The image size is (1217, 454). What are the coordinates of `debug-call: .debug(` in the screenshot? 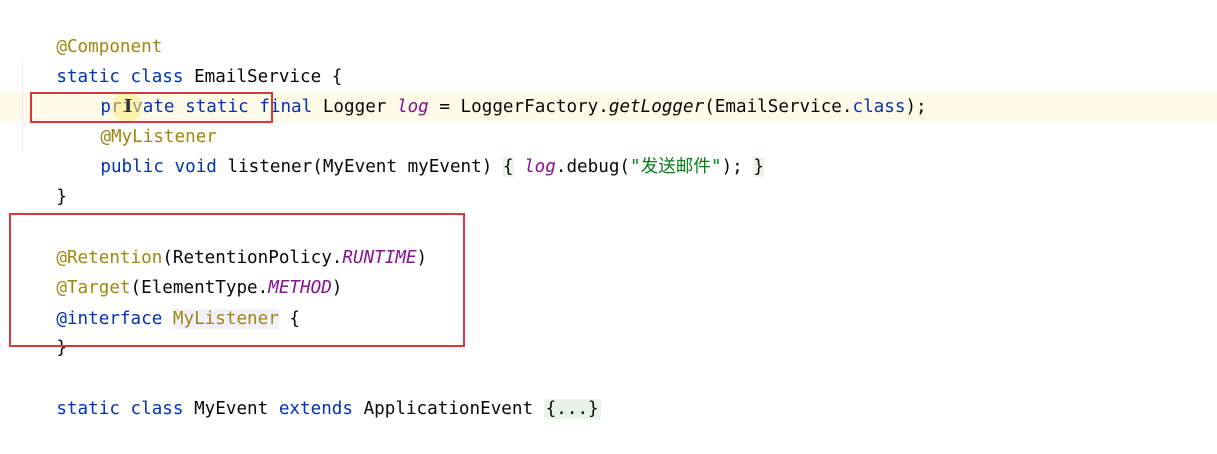 It's located at (593, 167).